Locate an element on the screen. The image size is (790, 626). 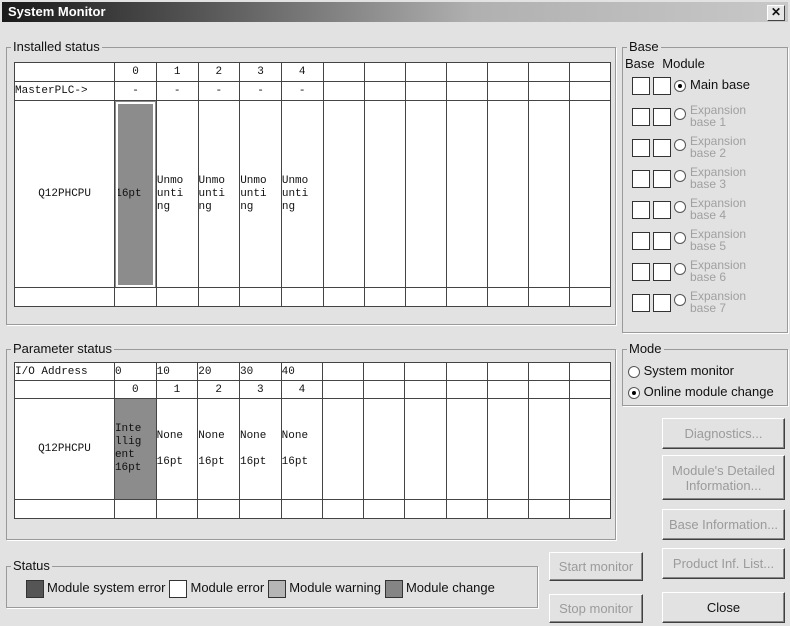
close-button: Close is located at coordinates (723, 607).